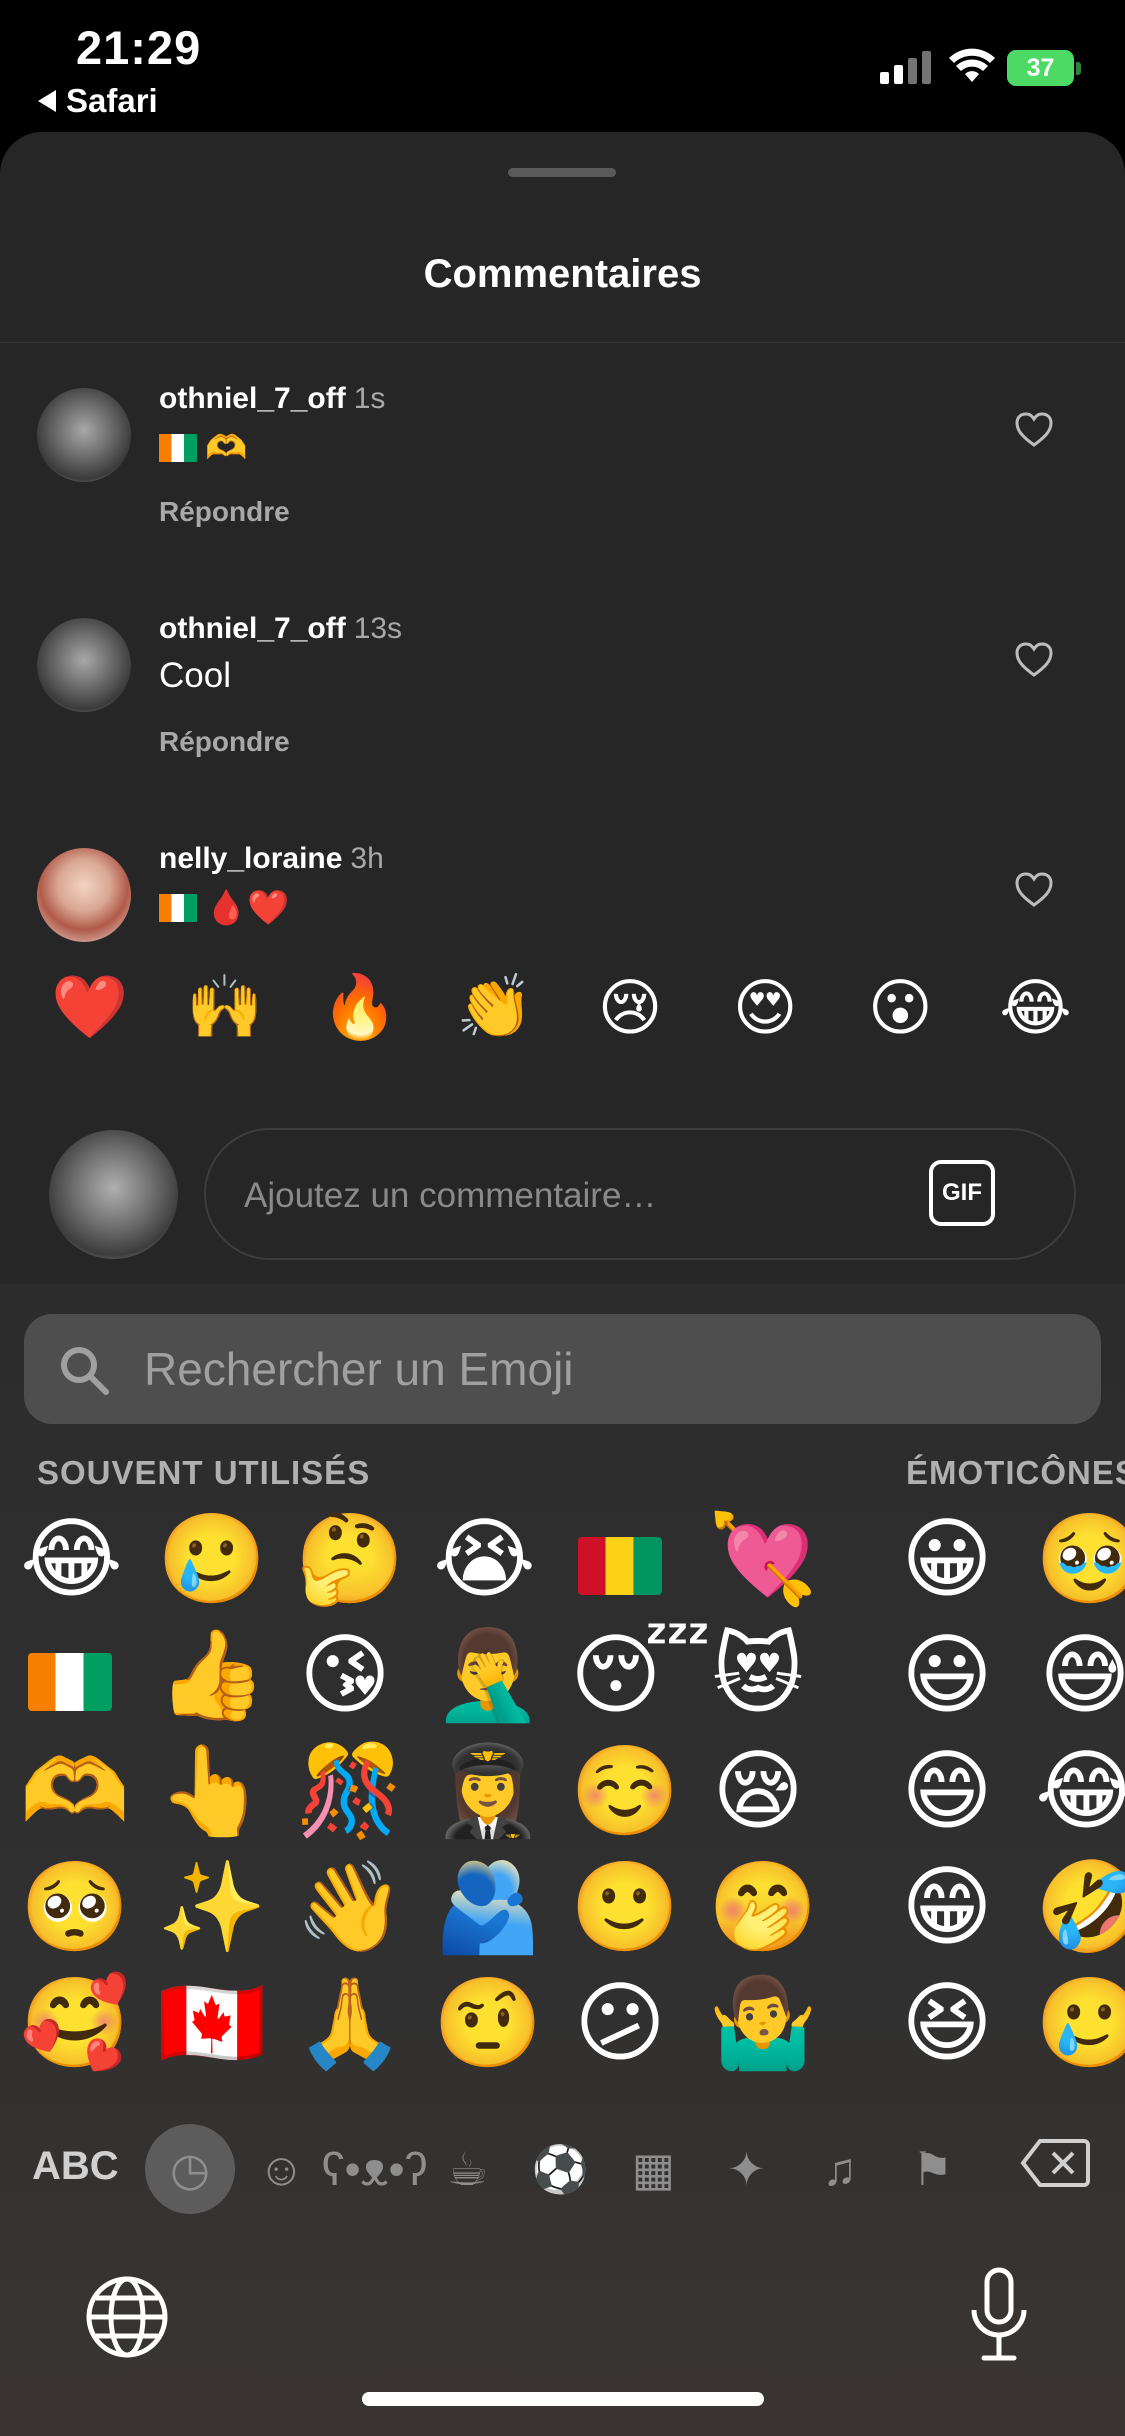  What do you see at coordinates (90, 1007) in the screenshot?
I see `reaction-heart: ❤️` at bounding box center [90, 1007].